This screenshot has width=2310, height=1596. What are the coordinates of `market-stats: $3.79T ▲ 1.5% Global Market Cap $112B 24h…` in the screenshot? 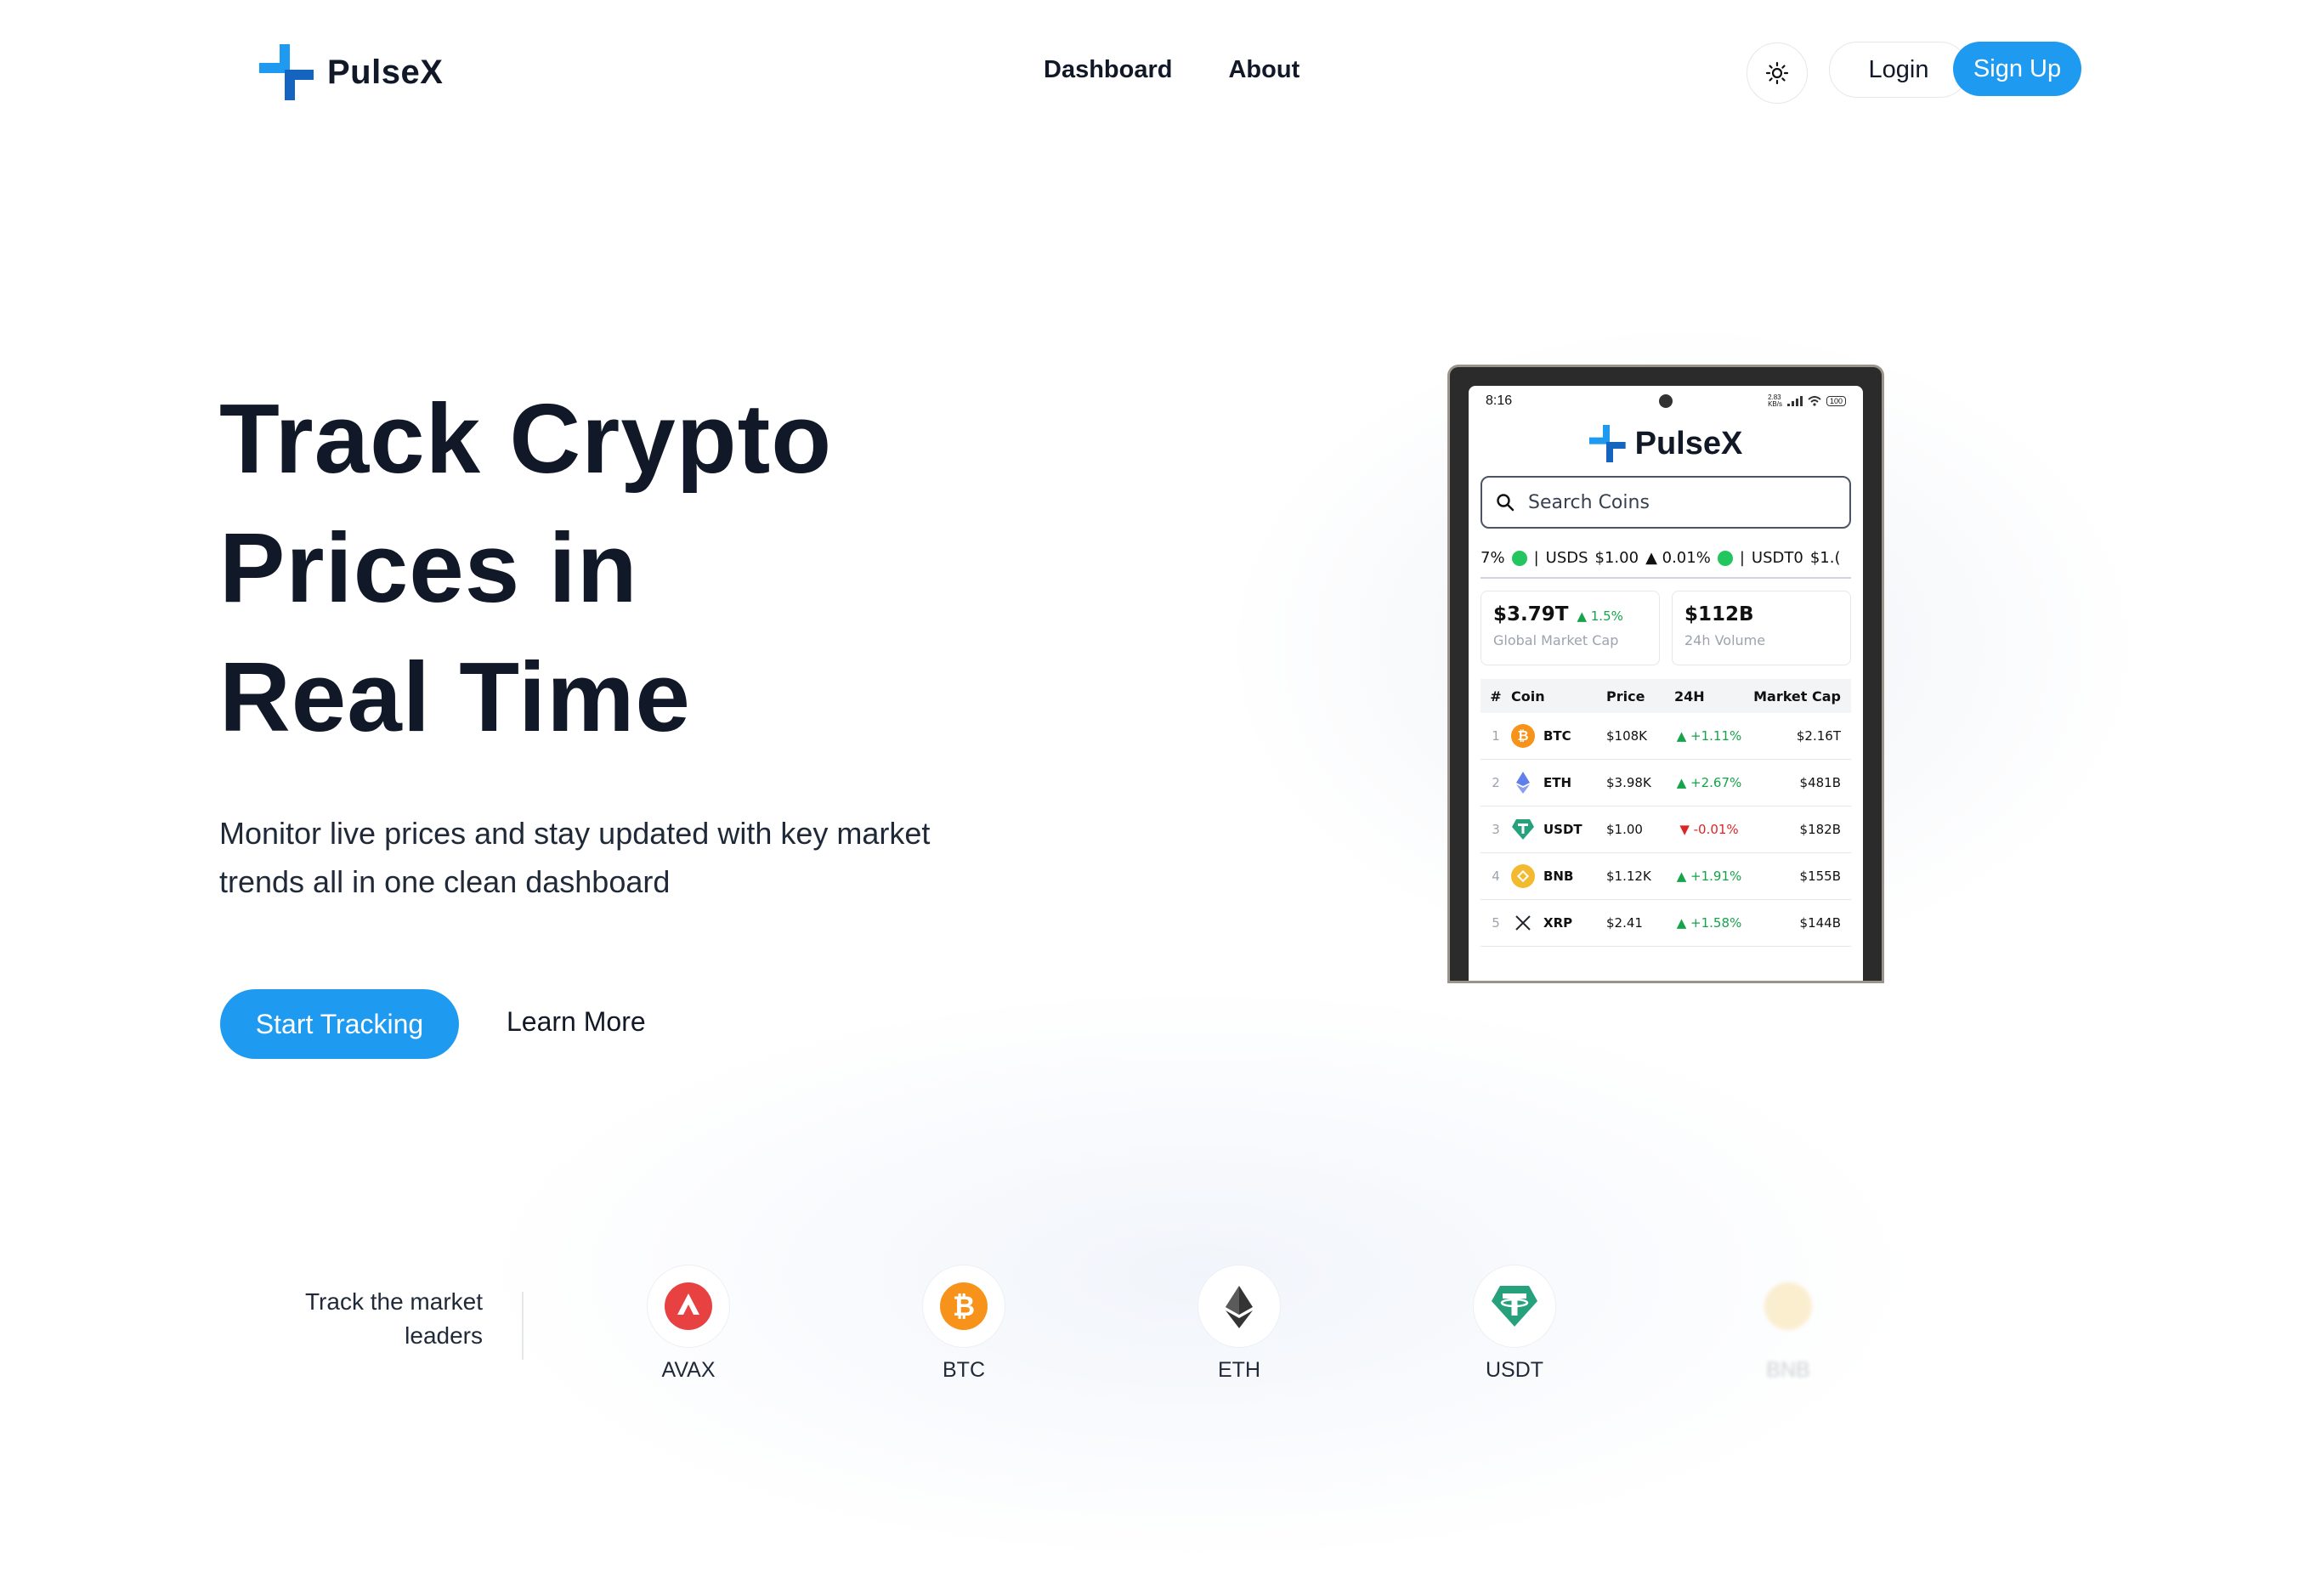 It's located at (1666, 628).